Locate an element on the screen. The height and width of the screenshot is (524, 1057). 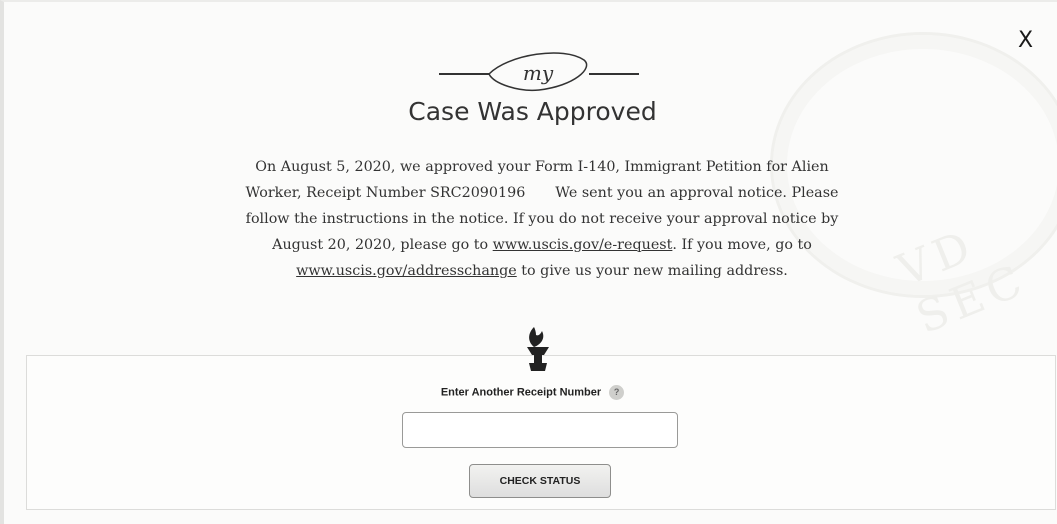
message-text-4: to give us your new mailing address. is located at coordinates (654, 271).